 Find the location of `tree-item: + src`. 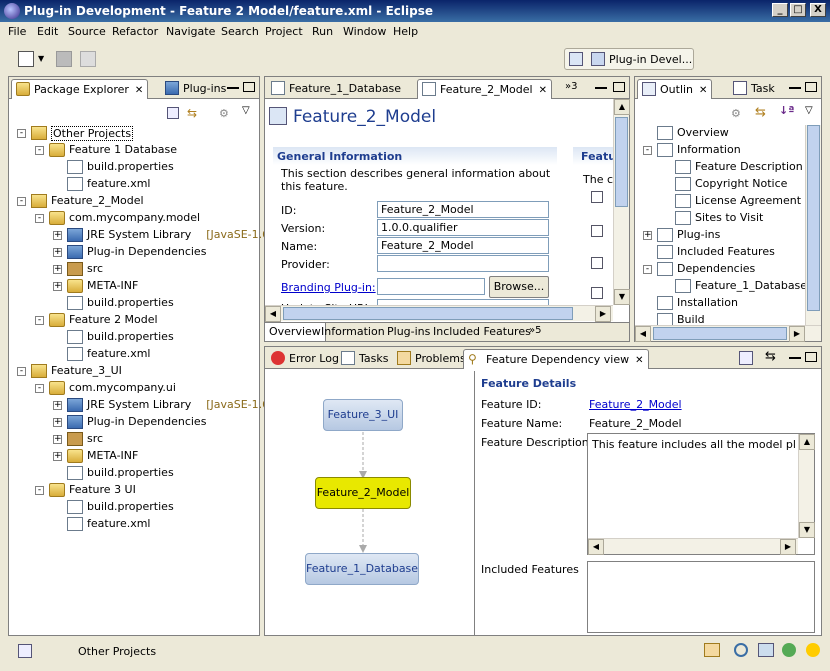

tree-item: + src is located at coordinates (134, 439).